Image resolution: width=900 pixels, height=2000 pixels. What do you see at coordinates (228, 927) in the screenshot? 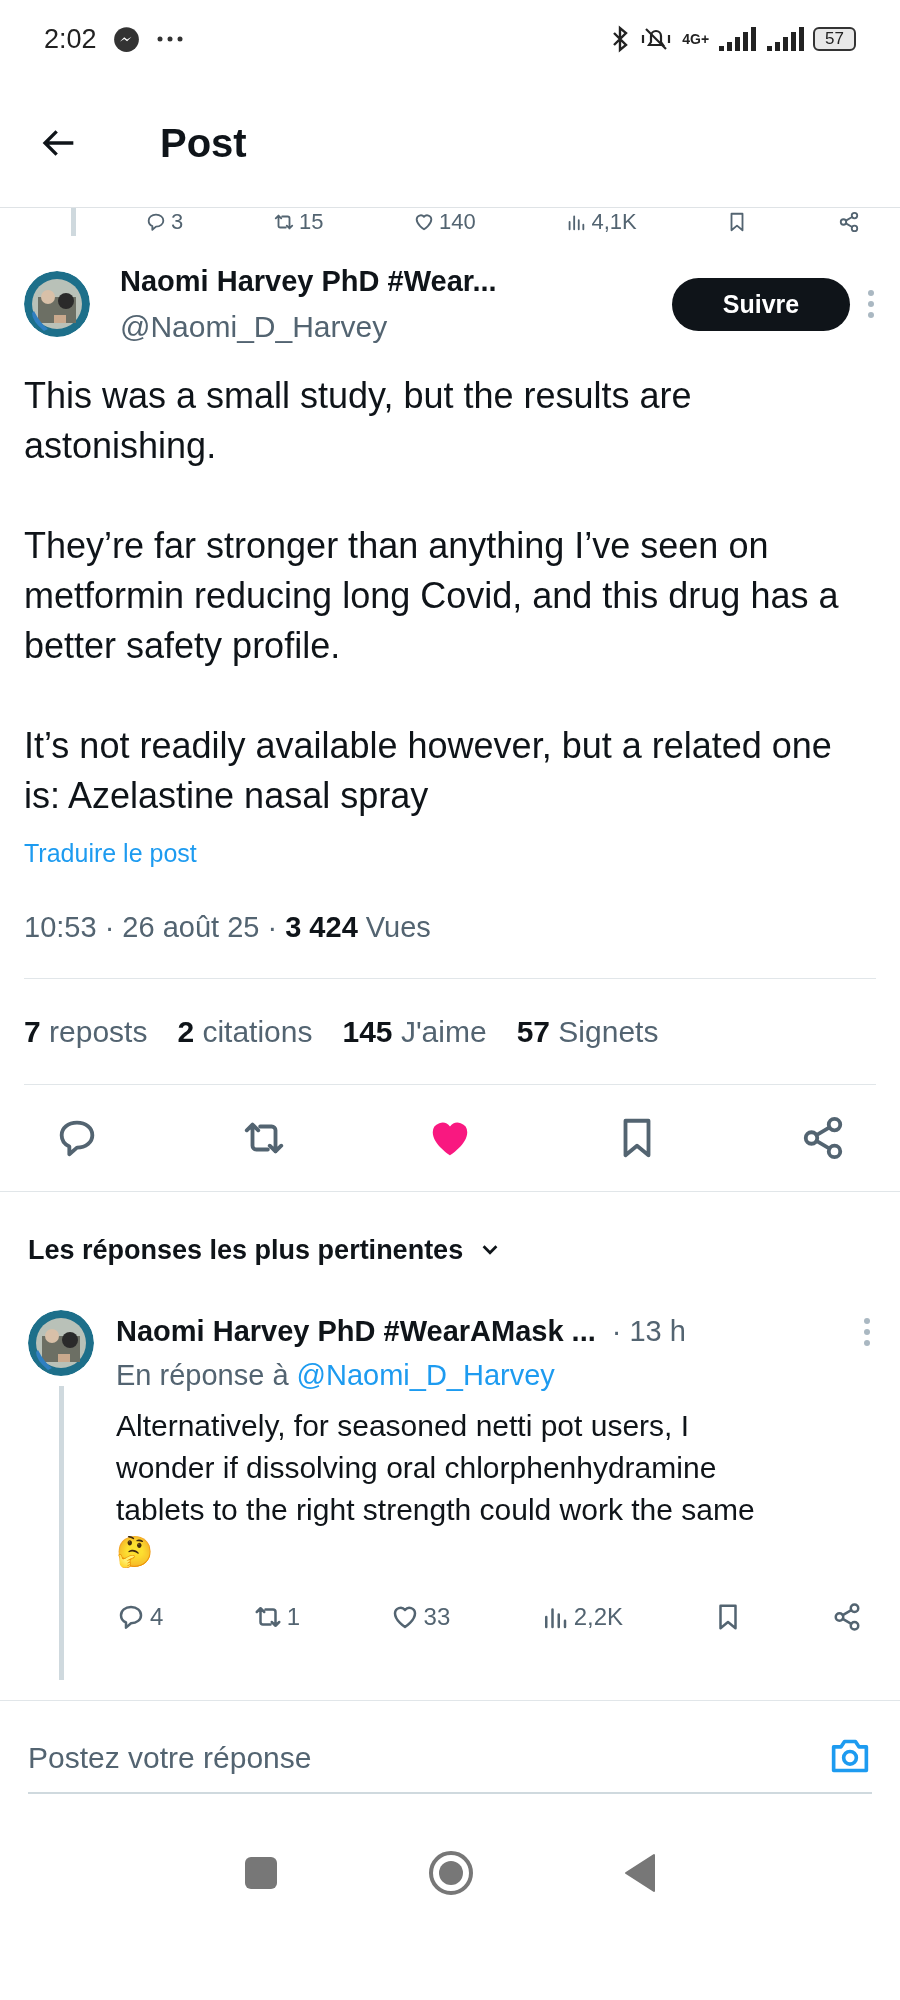
I see `post-metadata: 10:53 · 26 août 25 · 3 424 Vues` at bounding box center [228, 927].